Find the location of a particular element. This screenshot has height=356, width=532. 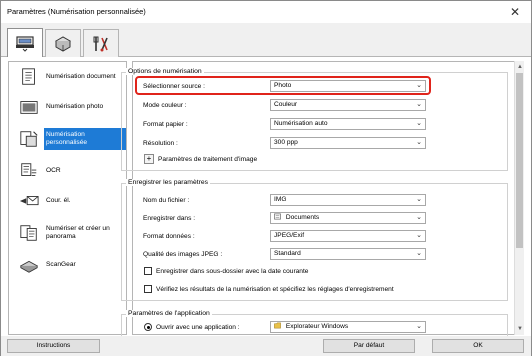

verify-checkbox is located at coordinates (148, 289).